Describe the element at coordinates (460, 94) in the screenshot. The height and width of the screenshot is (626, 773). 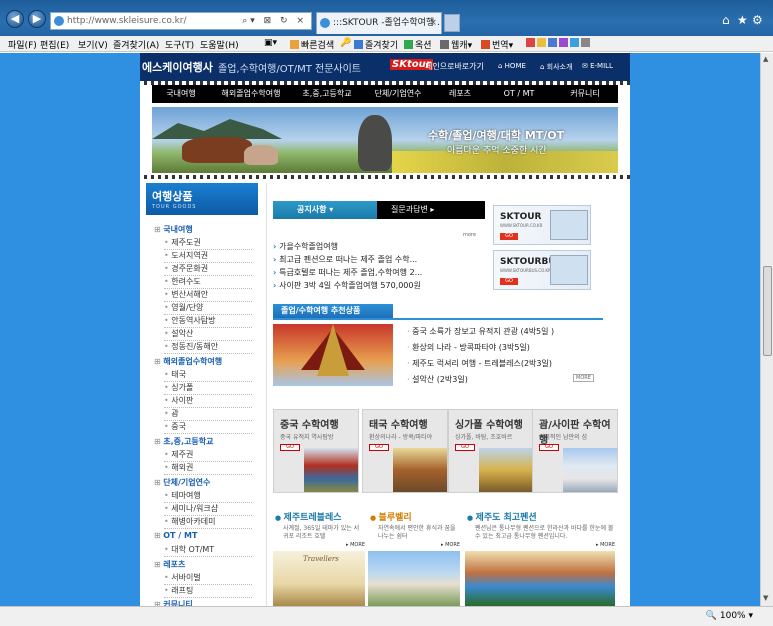
I see `nav-leports: 레포츠` at that location.